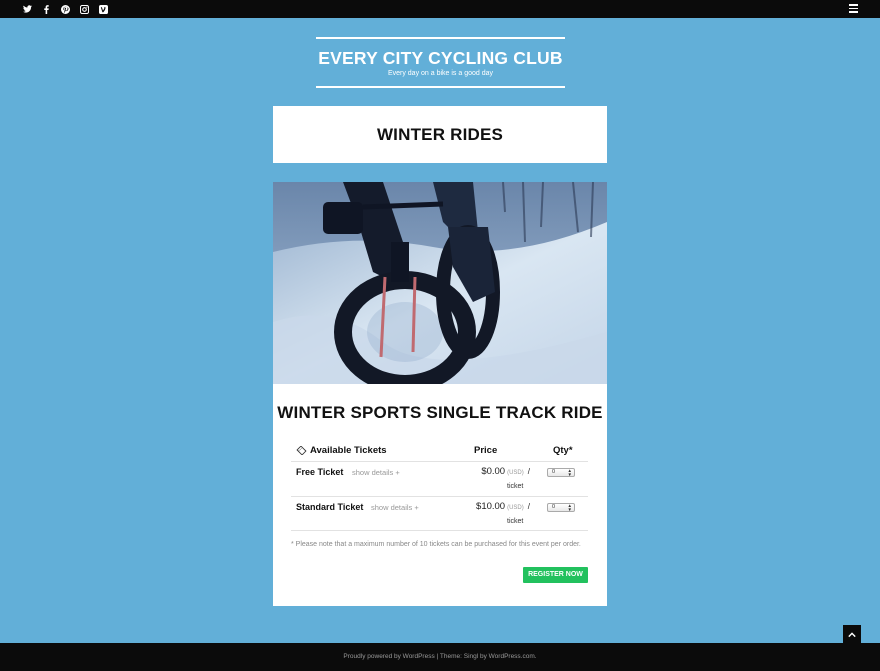  I want to click on page-title-box: WINTER RIDES, so click(440, 134).